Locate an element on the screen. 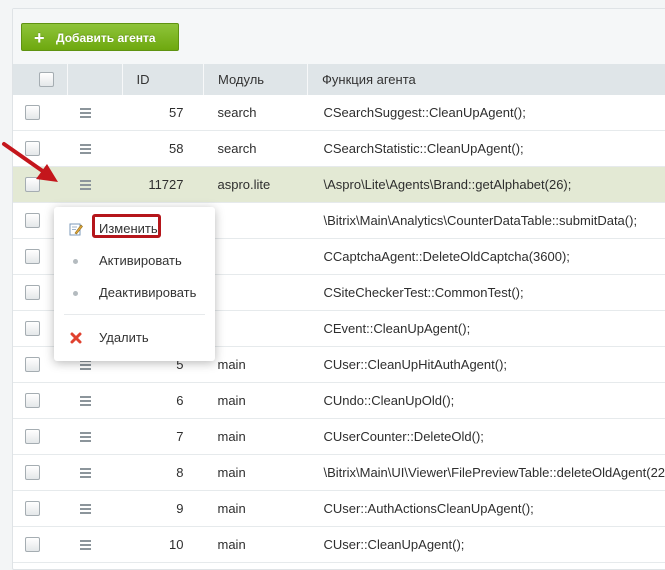  cell-function: CSiteCheckerTest::CommonTest(); is located at coordinates (486, 293).